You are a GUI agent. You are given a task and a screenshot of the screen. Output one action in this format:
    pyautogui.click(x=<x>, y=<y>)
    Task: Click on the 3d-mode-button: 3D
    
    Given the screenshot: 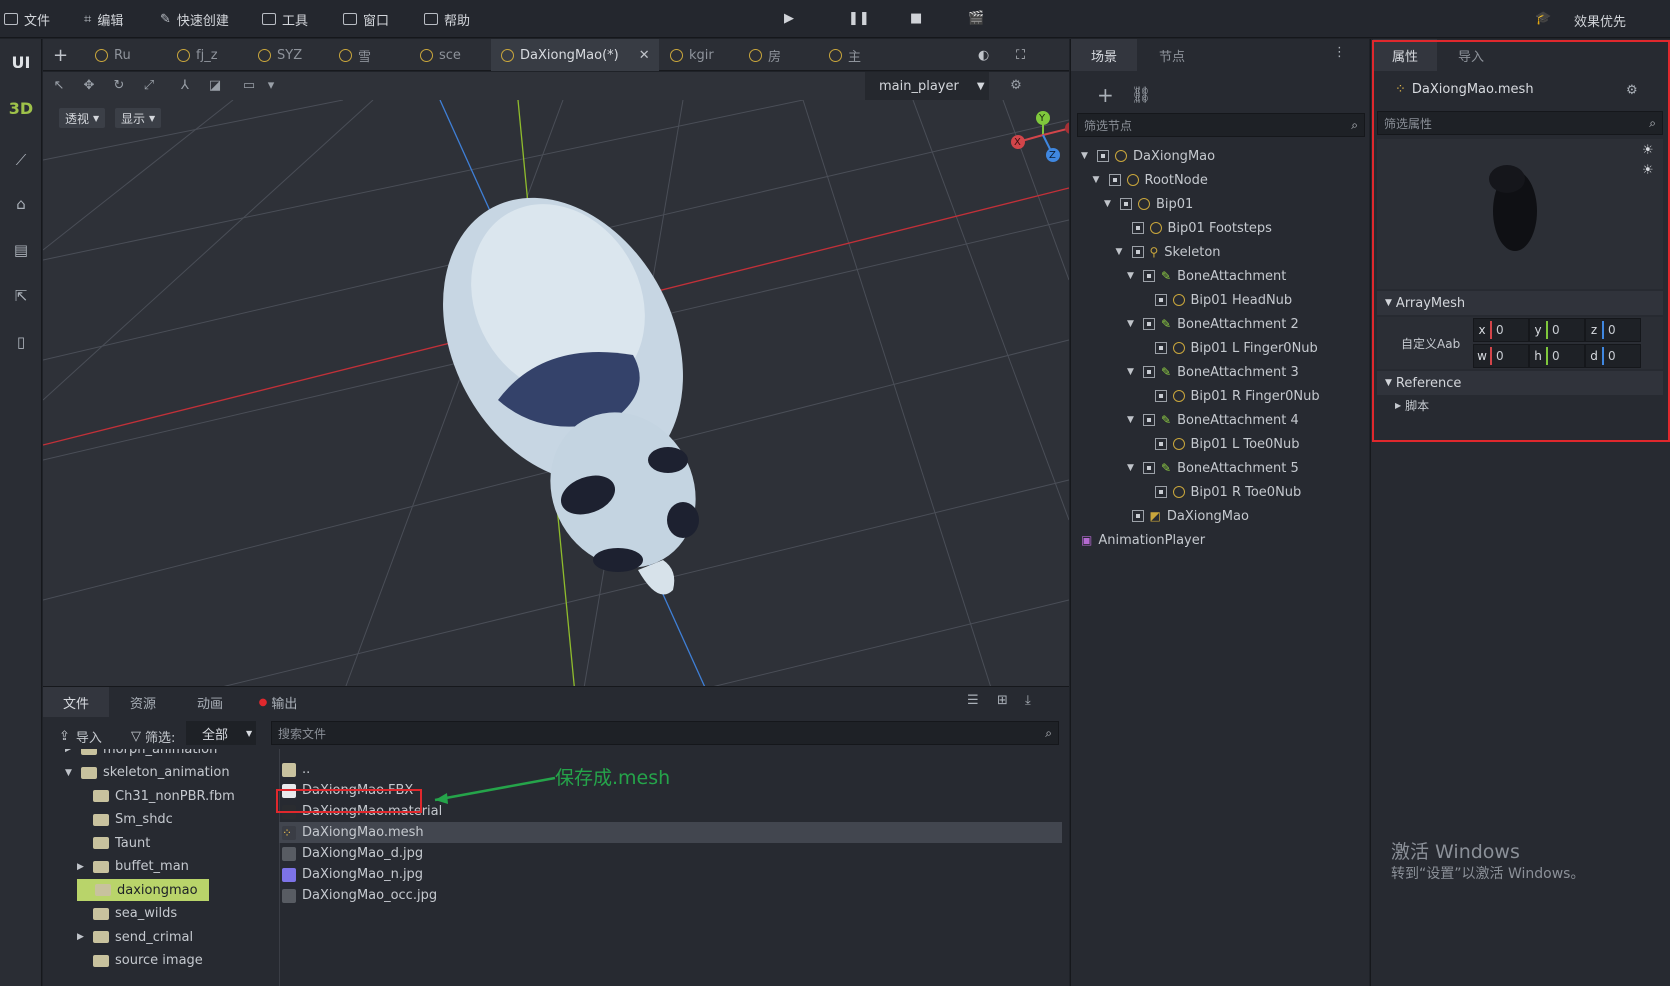 What is the action you would take?
    pyautogui.click(x=21, y=108)
    